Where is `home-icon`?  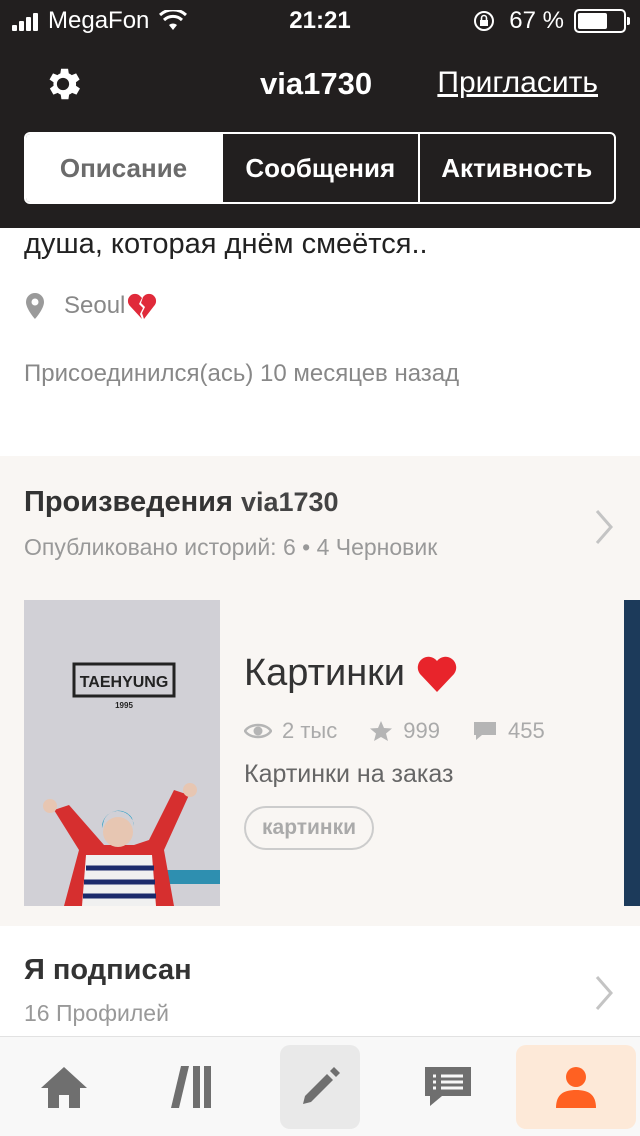
home-icon is located at coordinates (64, 1087).